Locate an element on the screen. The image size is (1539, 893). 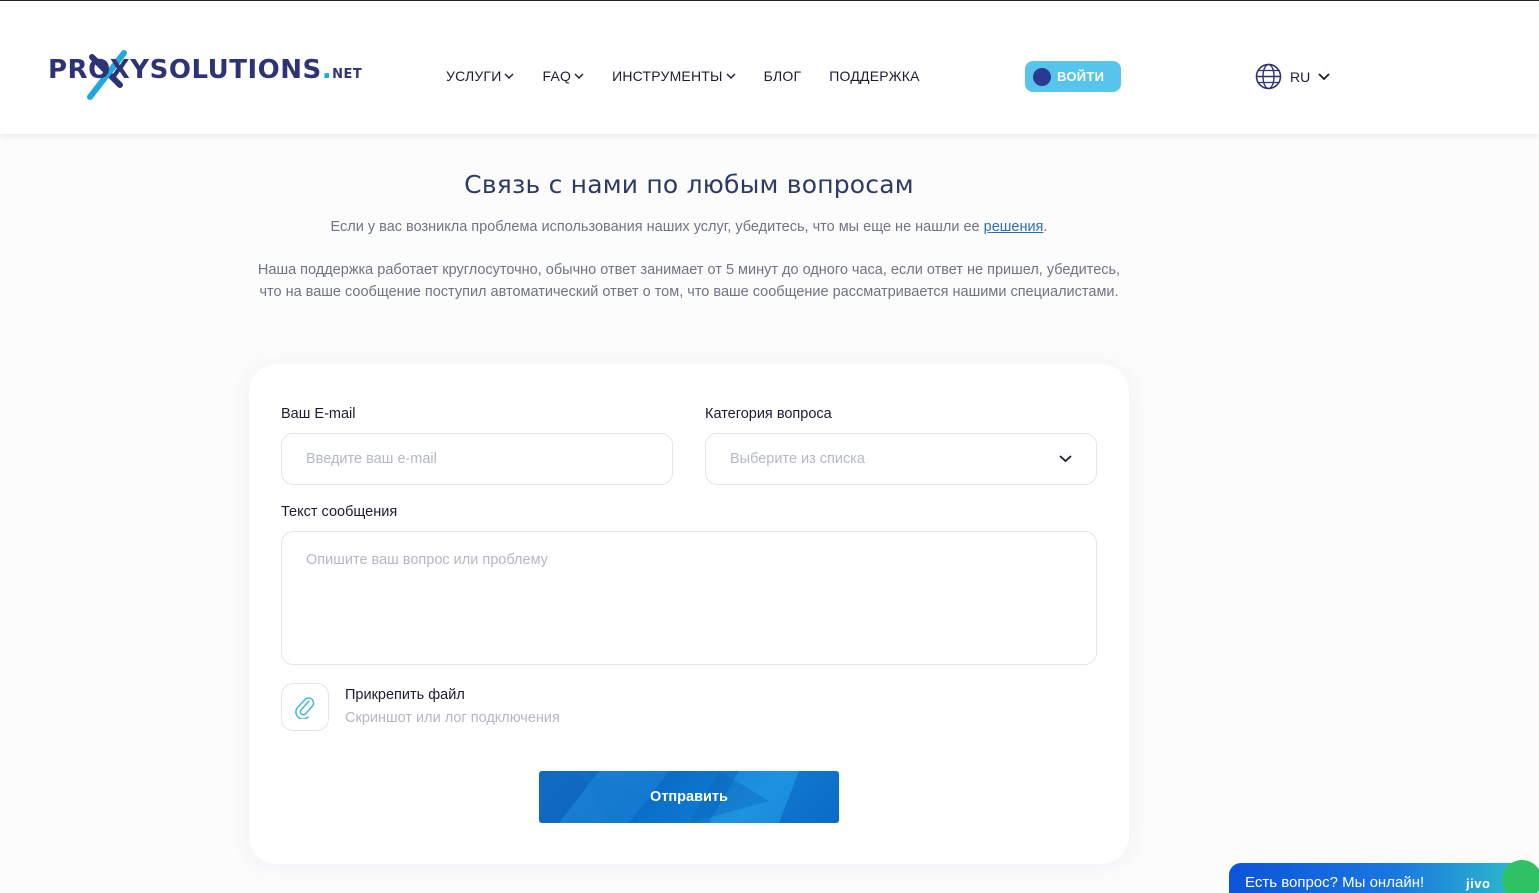
email-field is located at coordinates (477, 459).